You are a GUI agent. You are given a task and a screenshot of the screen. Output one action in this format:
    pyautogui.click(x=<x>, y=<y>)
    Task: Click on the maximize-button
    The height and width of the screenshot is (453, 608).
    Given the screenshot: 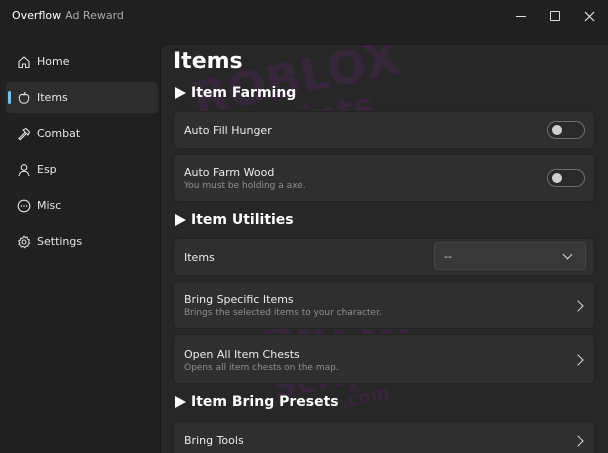 What is the action you would take?
    pyautogui.click(x=555, y=16)
    